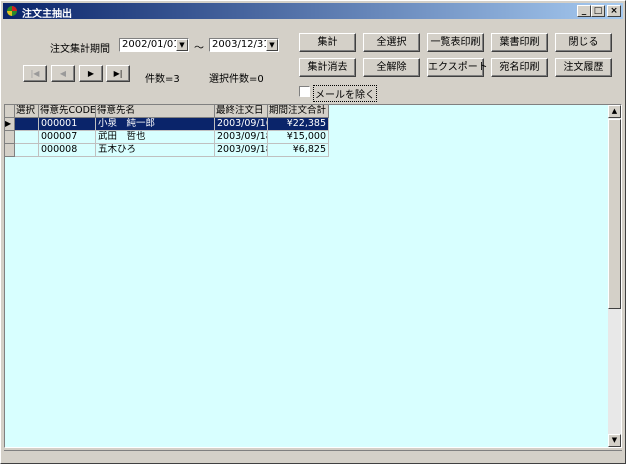 This screenshot has width=626, height=464. What do you see at coordinates (327, 67) in the screenshot?
I see `clear-aggregate-button: 集計消去` at bounding box center [327, 67].